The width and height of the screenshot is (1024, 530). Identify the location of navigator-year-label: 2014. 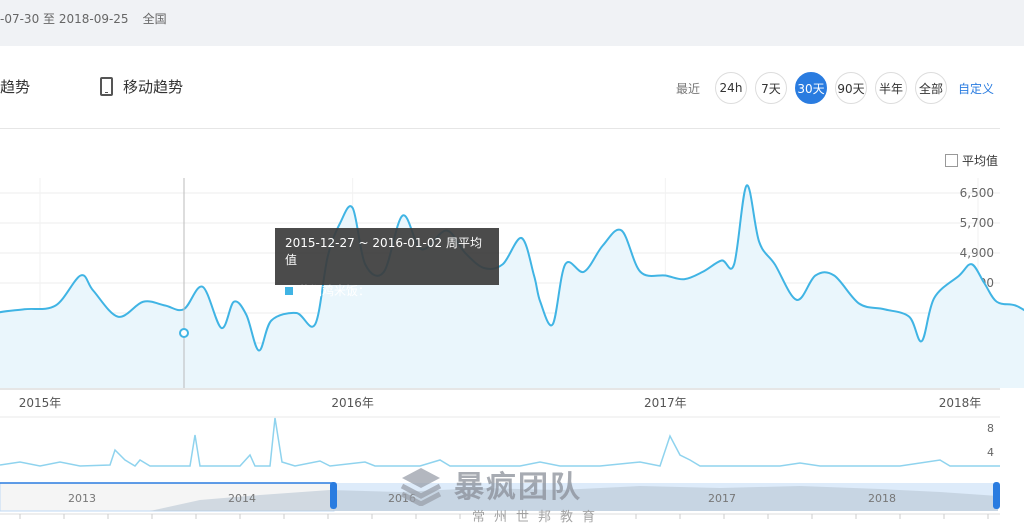
(242, 498).